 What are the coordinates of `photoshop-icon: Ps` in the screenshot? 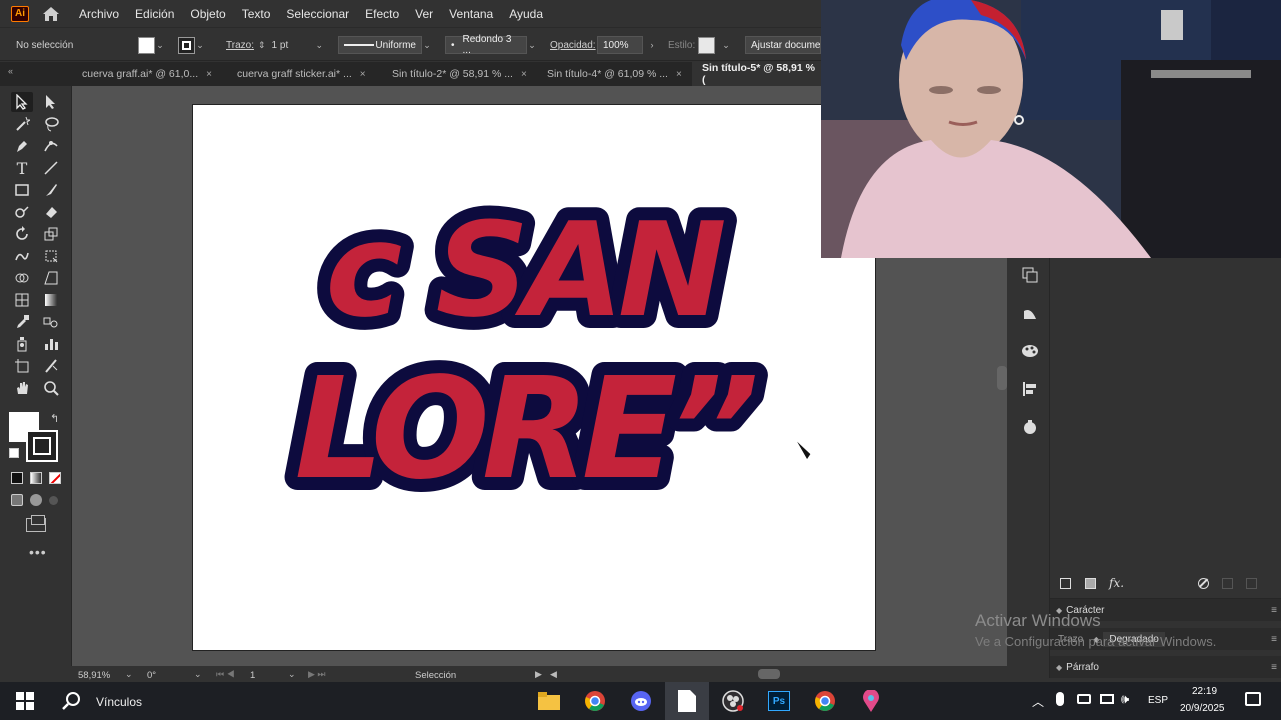 It's located at (779, 701).